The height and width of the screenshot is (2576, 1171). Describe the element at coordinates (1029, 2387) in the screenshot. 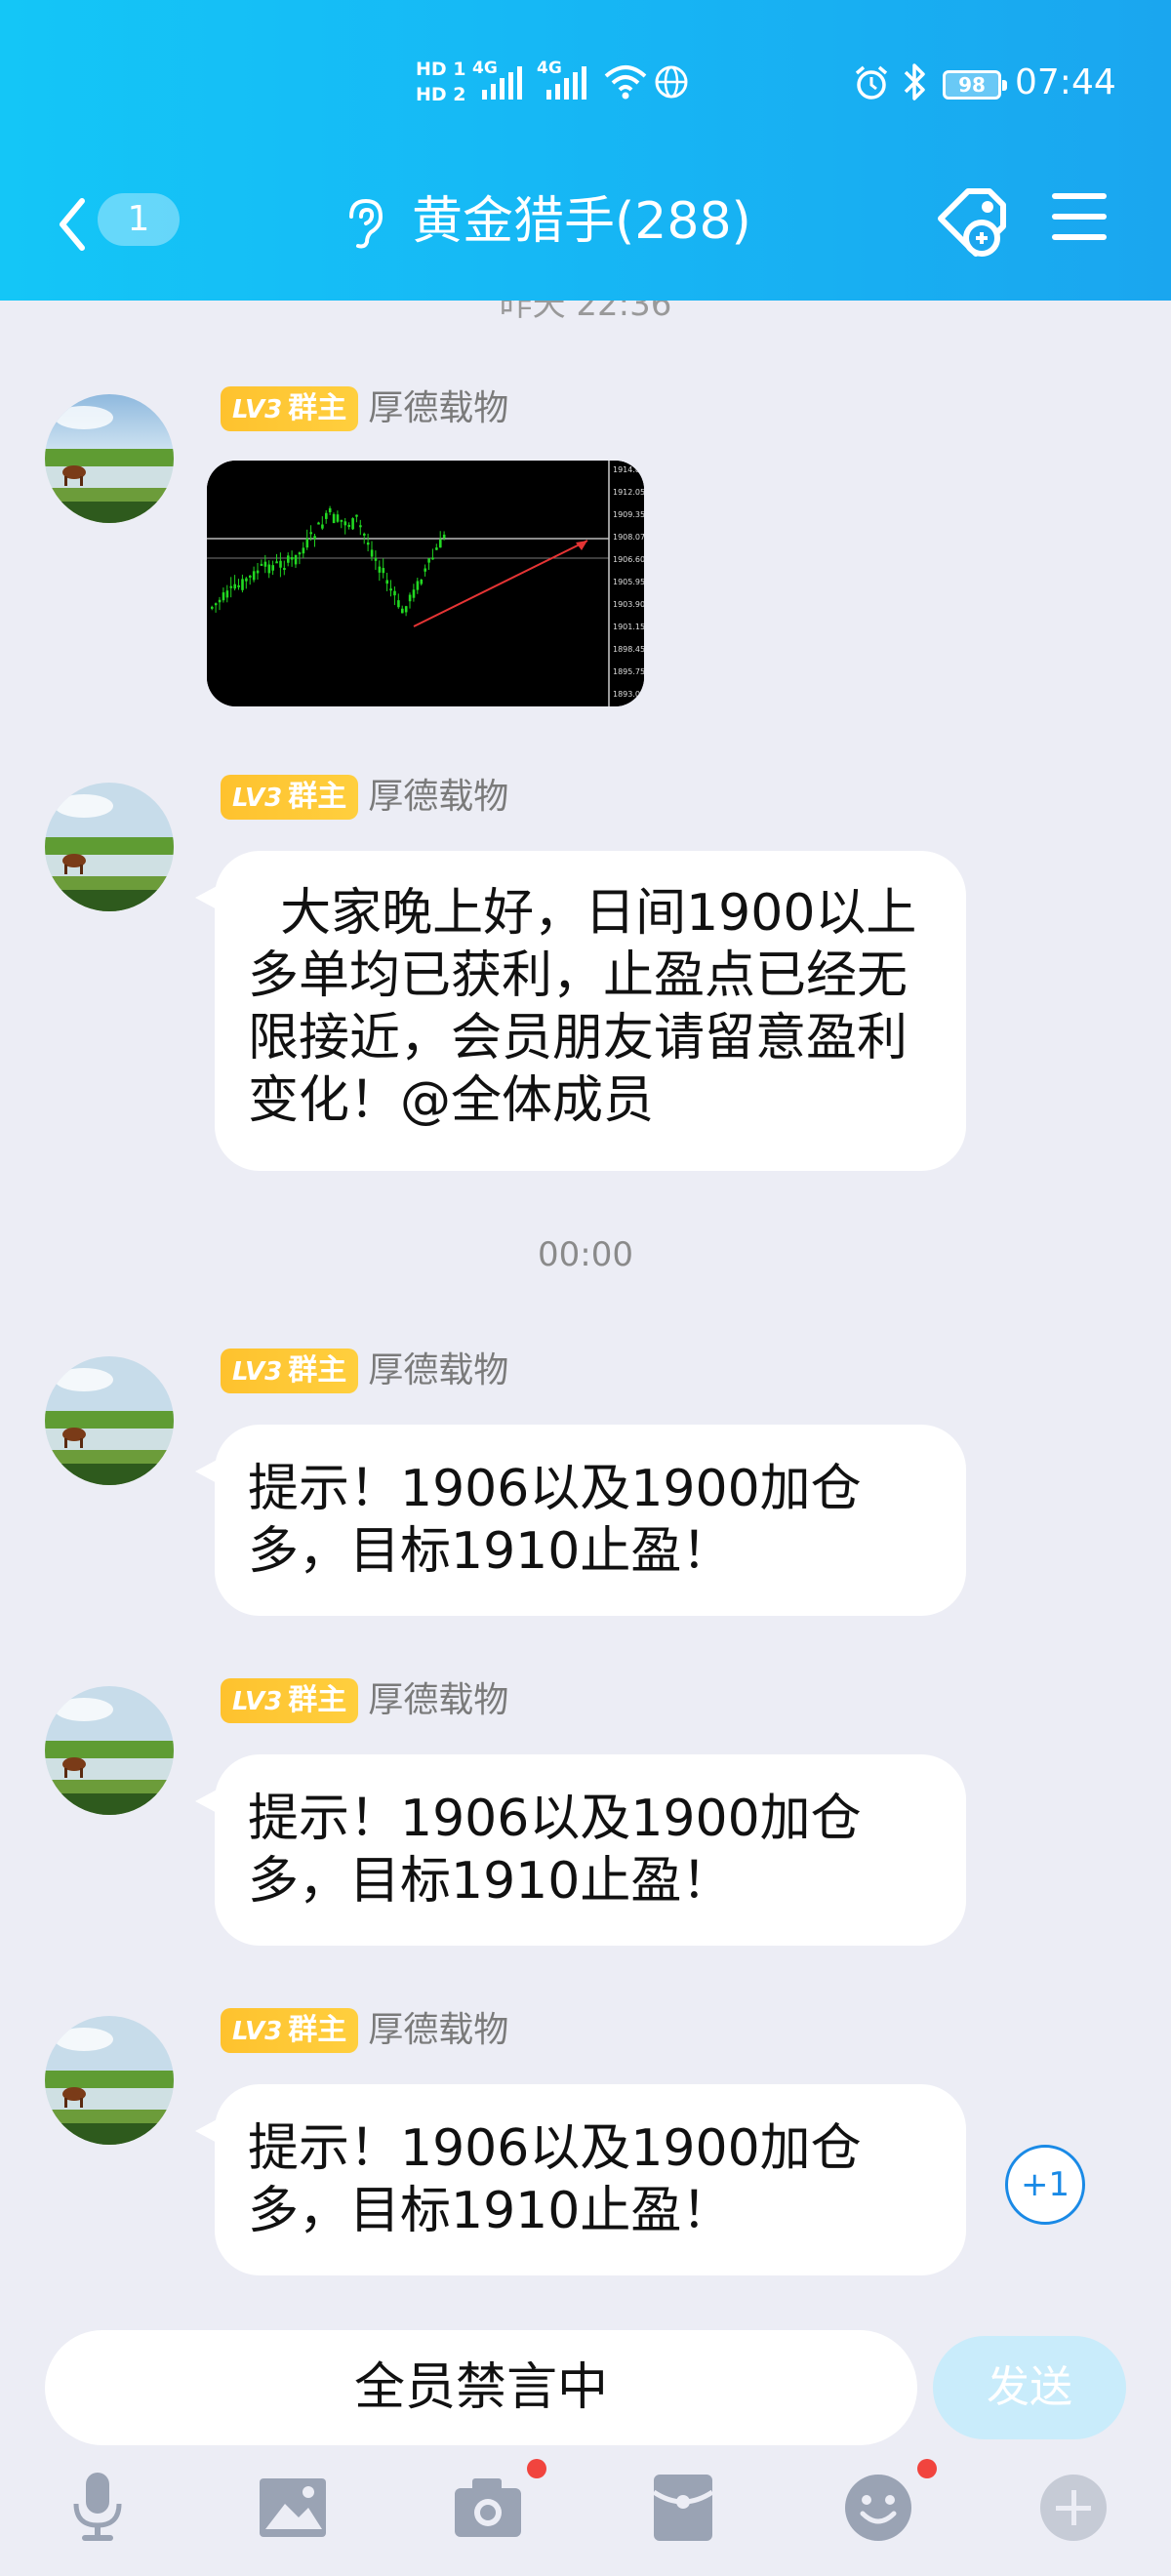

I see `send-button: 发送` at that location.